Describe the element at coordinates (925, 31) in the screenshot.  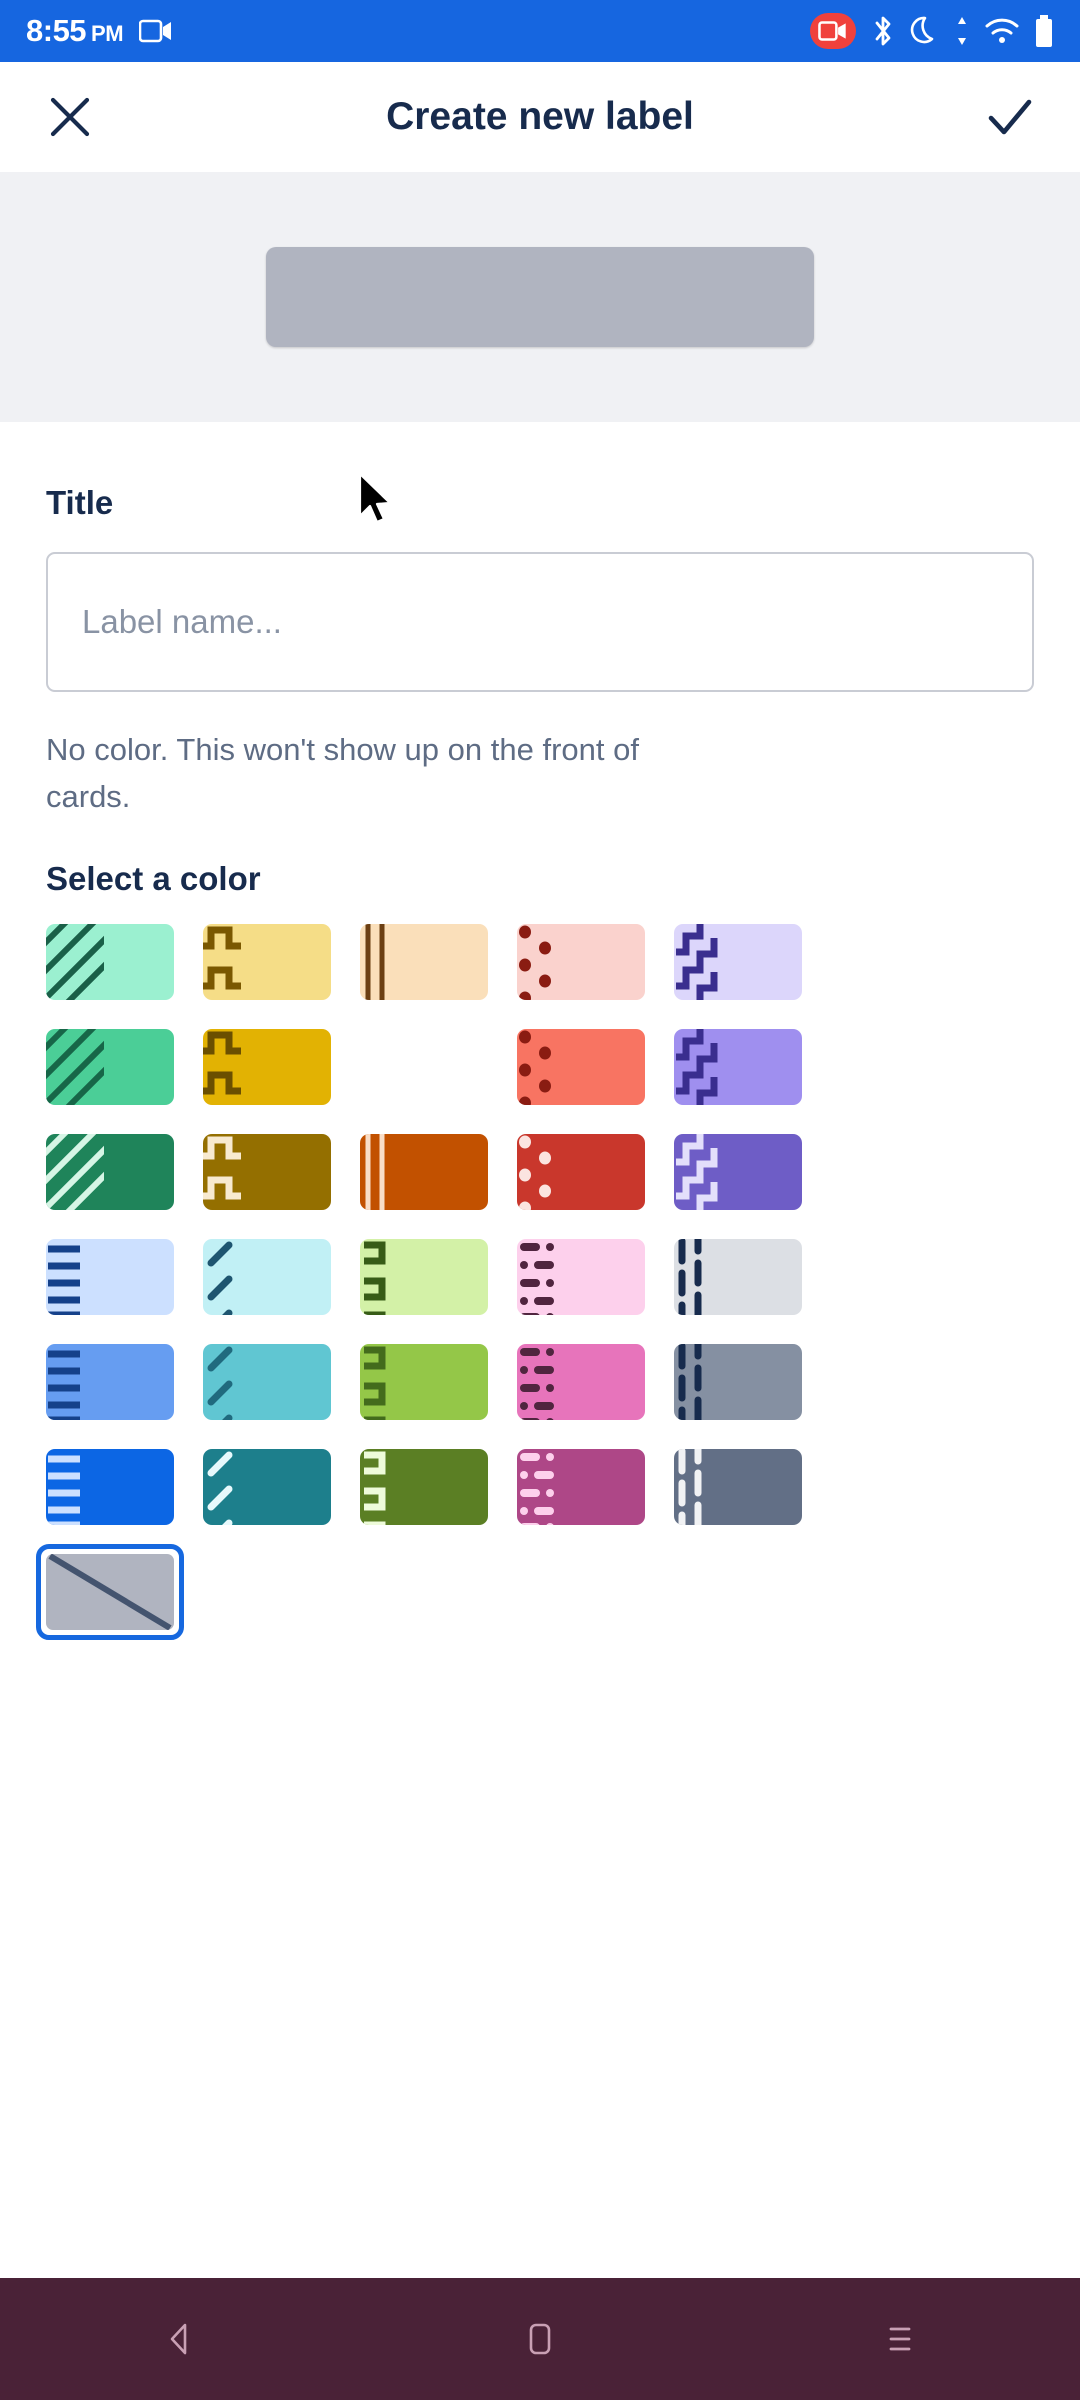
I see `do-not-disturb-moon-icon` at that location.